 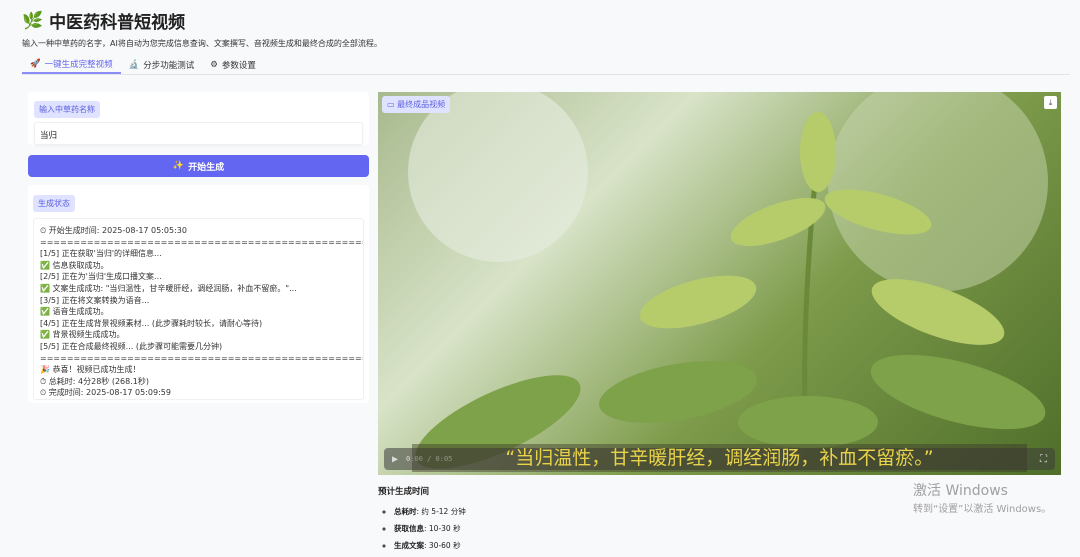 I want to click on estimate-item: 总耗时: 约 5-12 分钟, so click(x=430, y=511).